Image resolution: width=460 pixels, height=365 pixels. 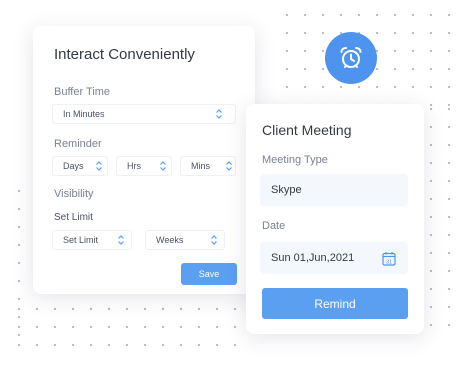 I want to click on alarm-badge, so click(x=351, y=58).